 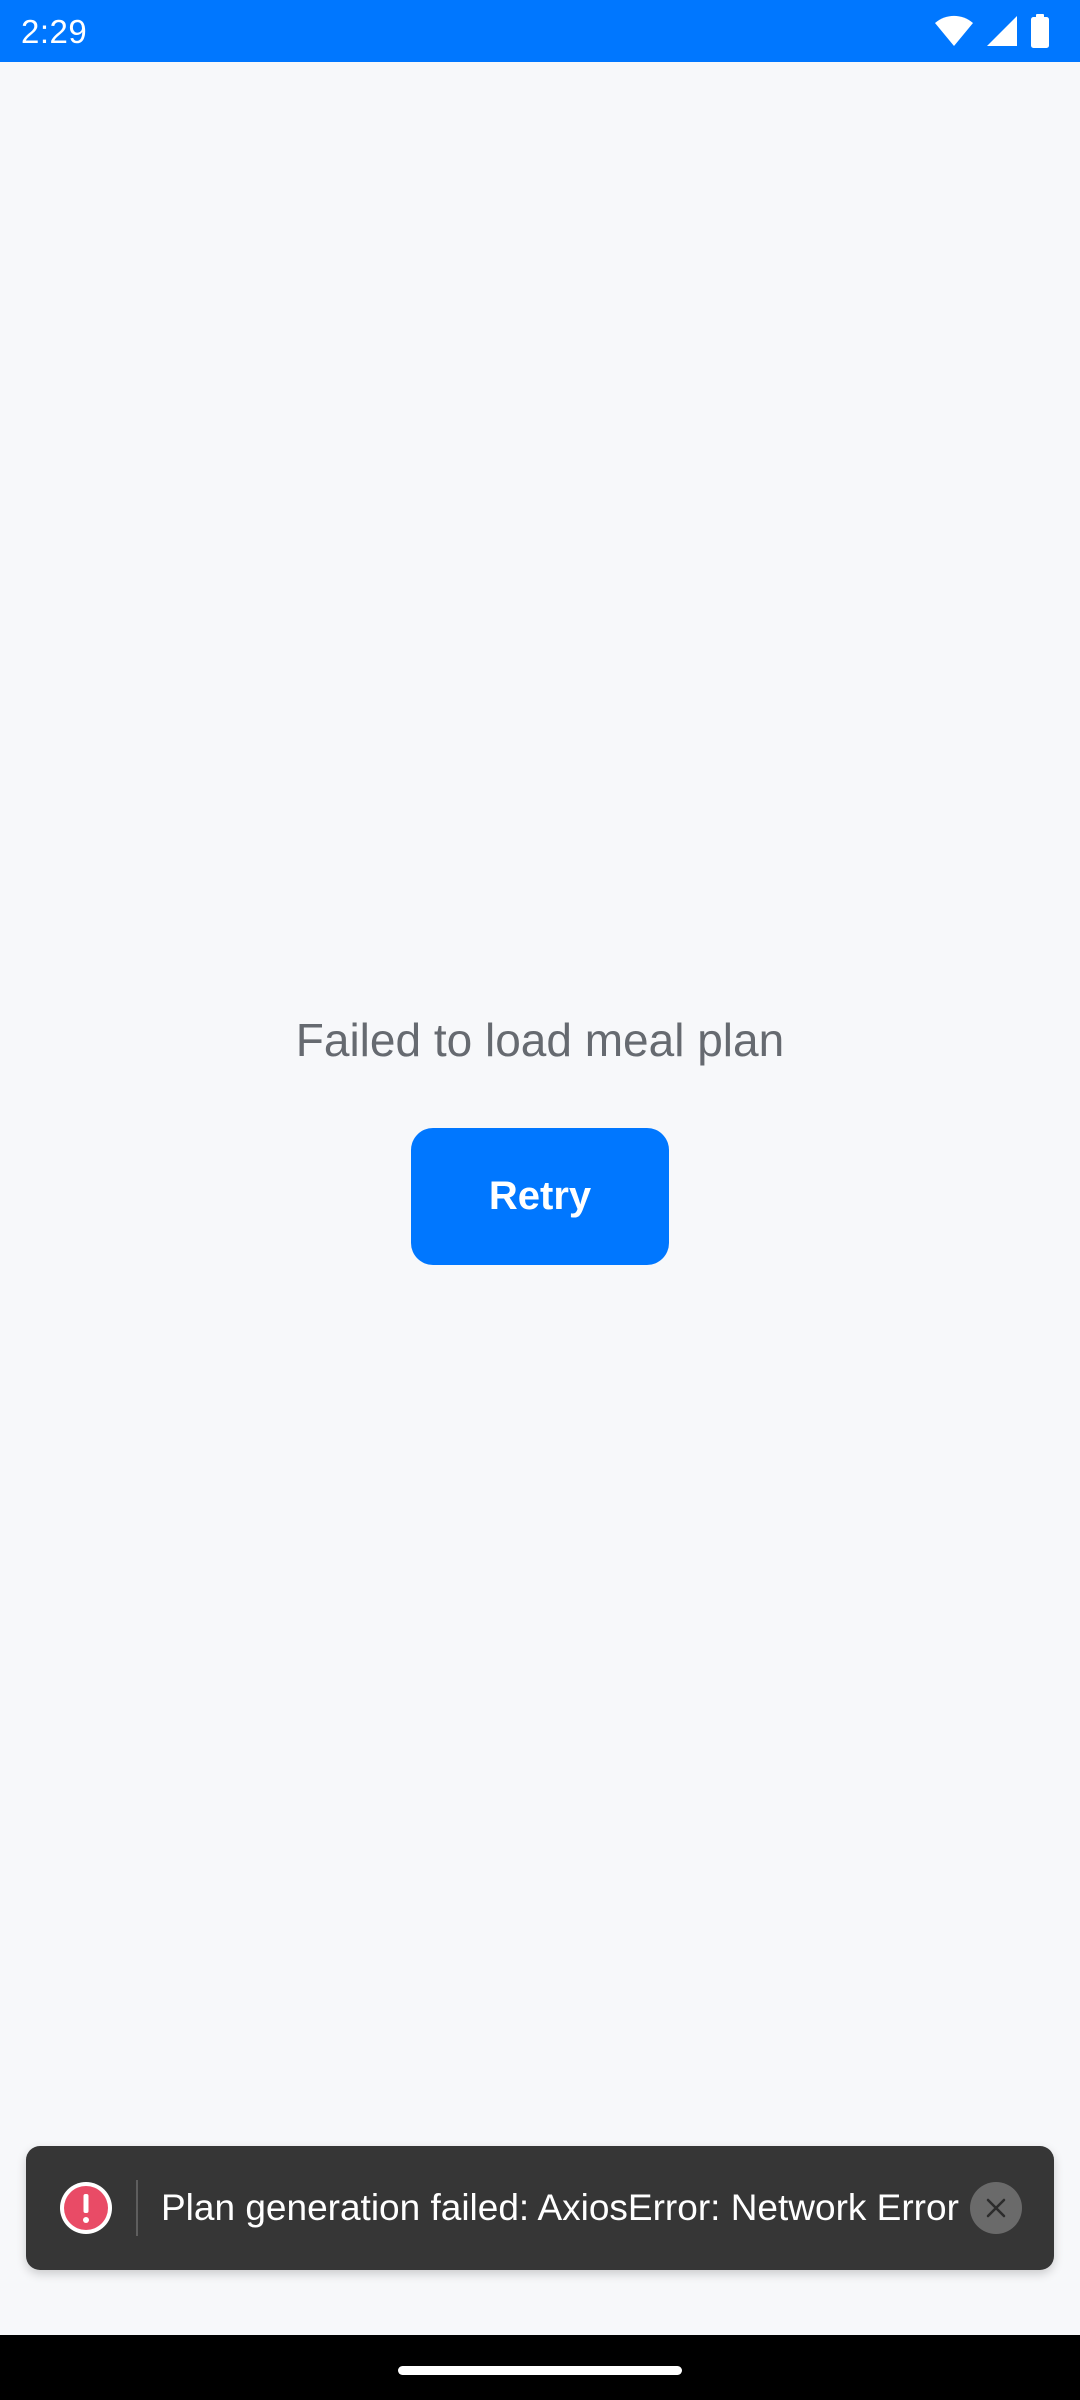 What do you see at coordinates (540, 1196) in the screenshot?
I see `retry-button: Retry` at bounding box center [540, 1196].